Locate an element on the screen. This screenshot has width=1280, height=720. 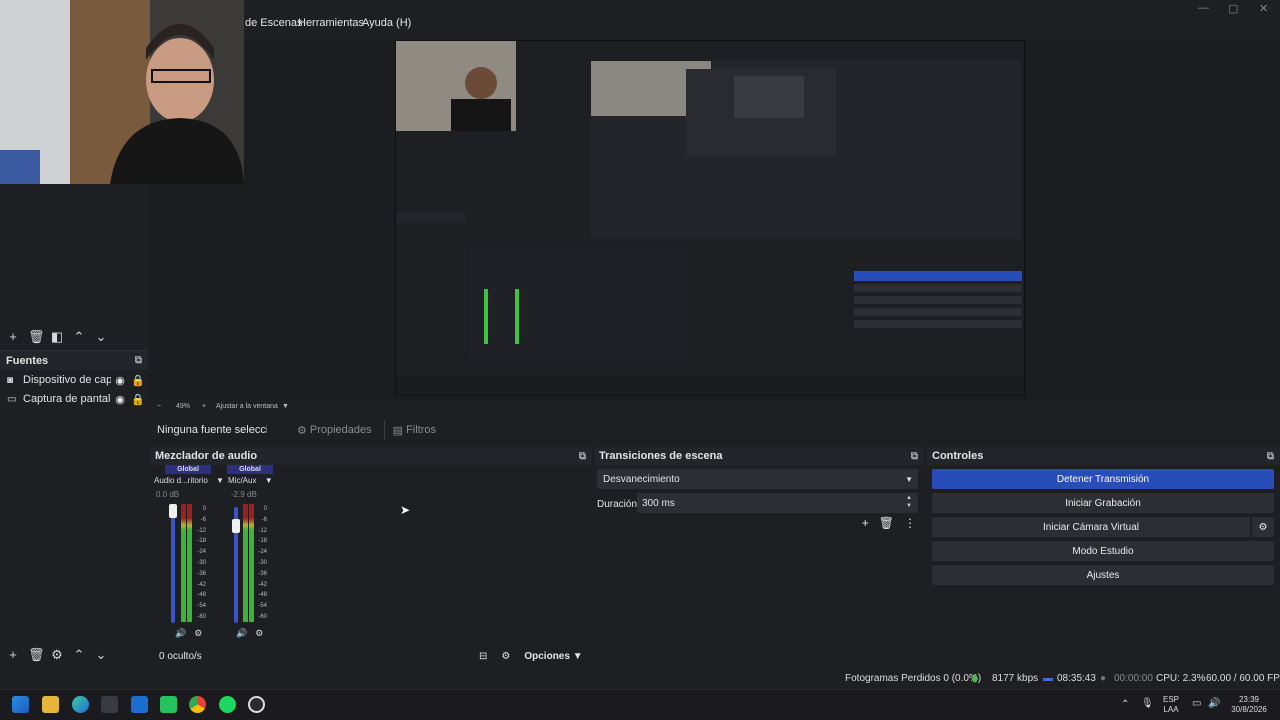
filter-icon: ◧ is located at coordinates (57, 337).